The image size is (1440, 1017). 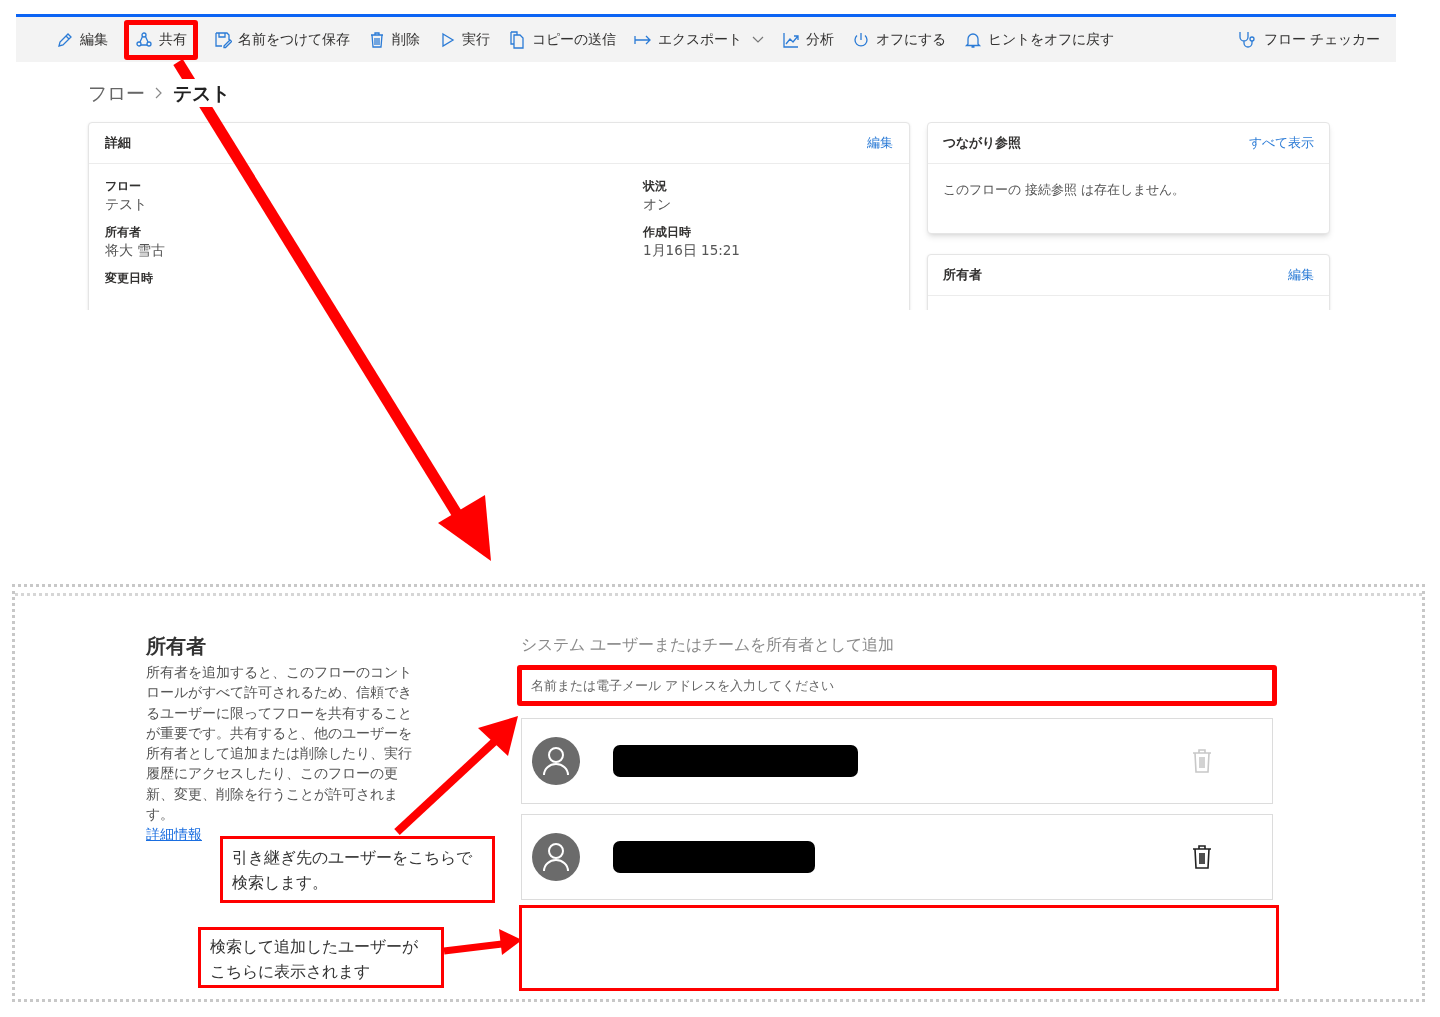 I want to click on card-title: 所有者, so click(x=962, y=275).